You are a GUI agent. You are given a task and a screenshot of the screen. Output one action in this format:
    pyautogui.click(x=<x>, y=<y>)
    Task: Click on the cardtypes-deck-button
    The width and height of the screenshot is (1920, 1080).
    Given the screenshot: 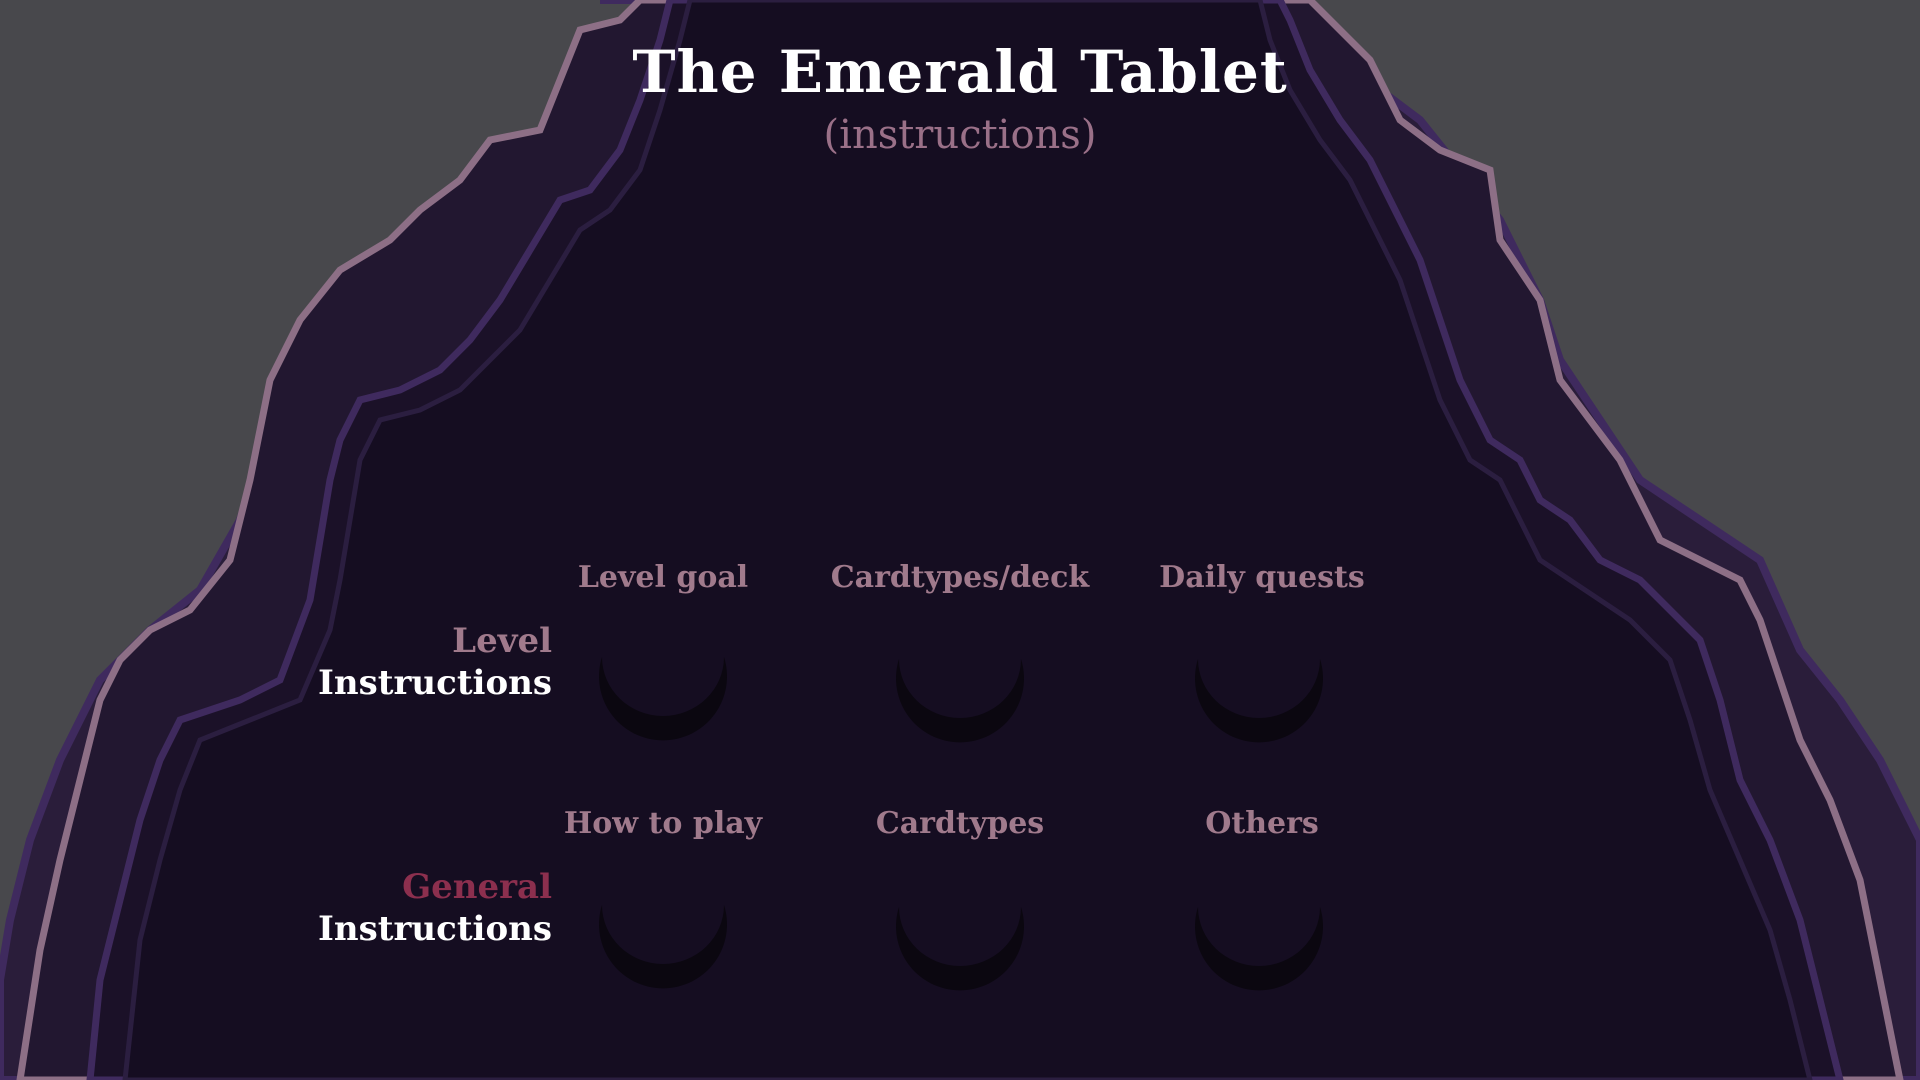 What is the action you would take?
    pyautogui.click(x=960, y=689)
    